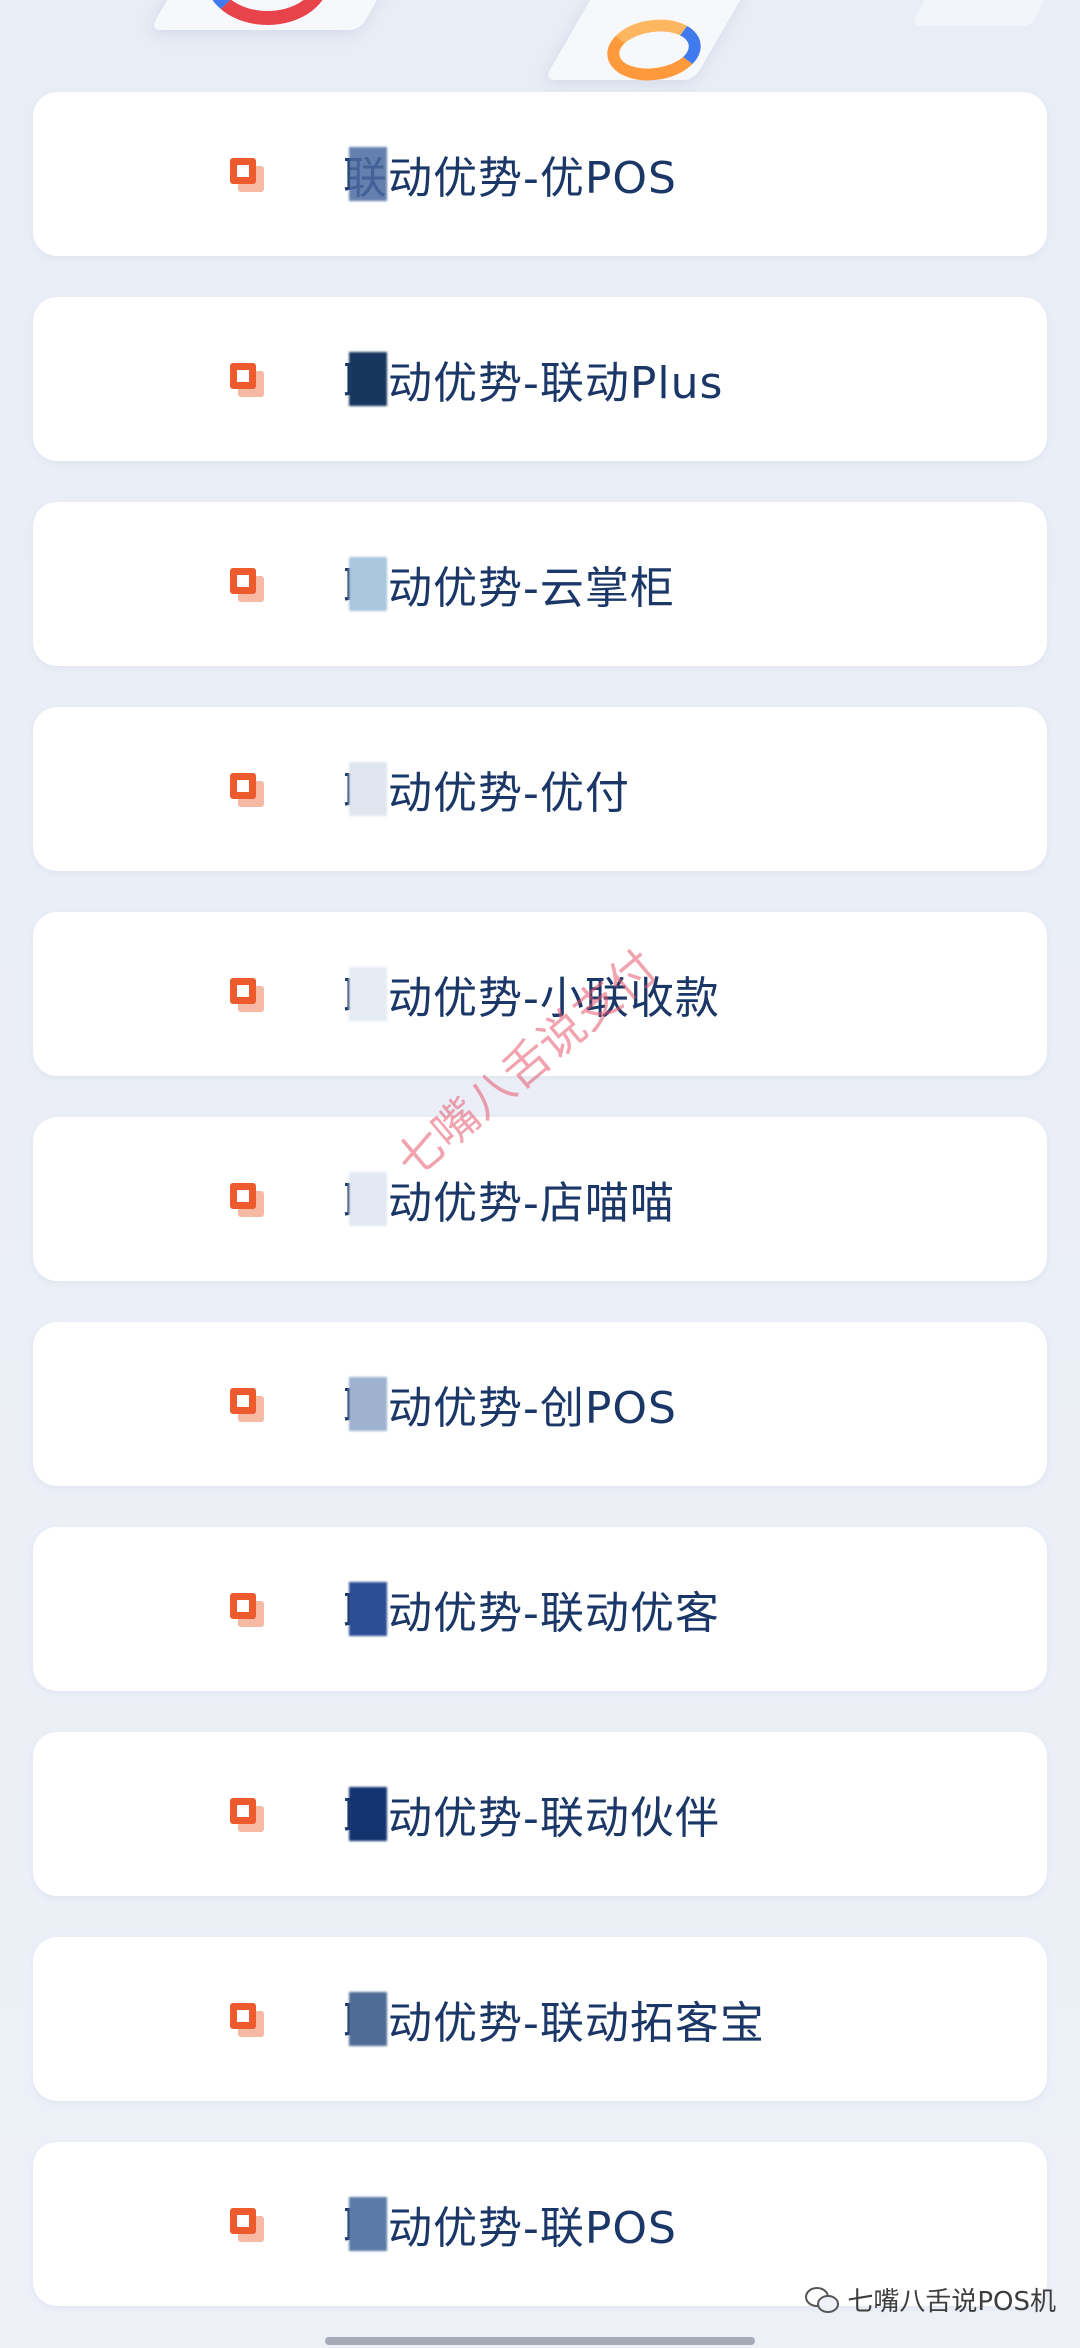 Image resolution: width=1080 pixels, height=2348 pixels. I want to click on product-label: 联动优势-联动优客, so click(531, 1613).